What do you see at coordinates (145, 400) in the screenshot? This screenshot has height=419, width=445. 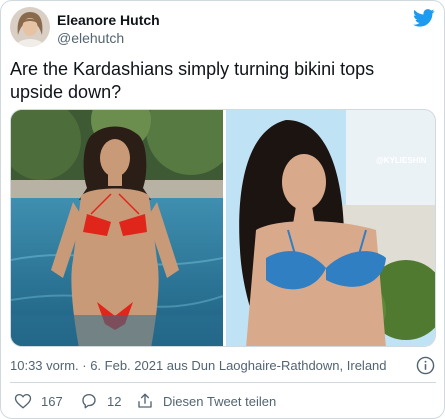 I see `share-icon` at bounding box center [145, 400].